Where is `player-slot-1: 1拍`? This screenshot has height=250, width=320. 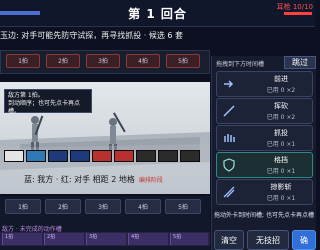
player-slot-1: 1拍 is located at coordinates (23, 206).